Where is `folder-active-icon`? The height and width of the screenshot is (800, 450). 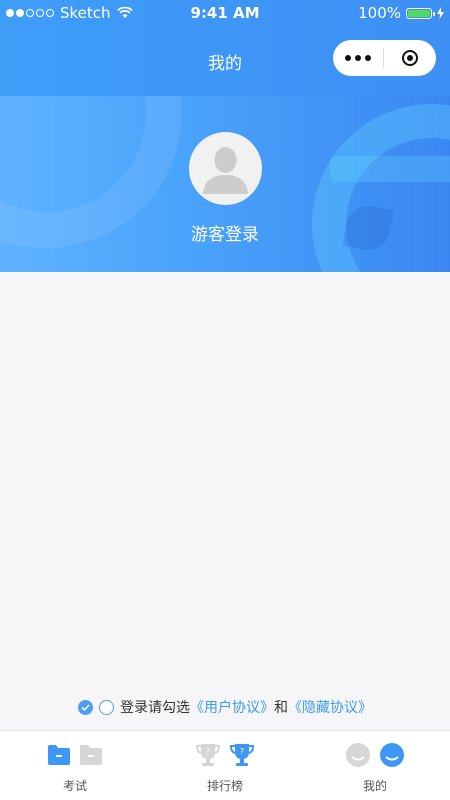 folder-active-icon is located at coordinates (59, 755).